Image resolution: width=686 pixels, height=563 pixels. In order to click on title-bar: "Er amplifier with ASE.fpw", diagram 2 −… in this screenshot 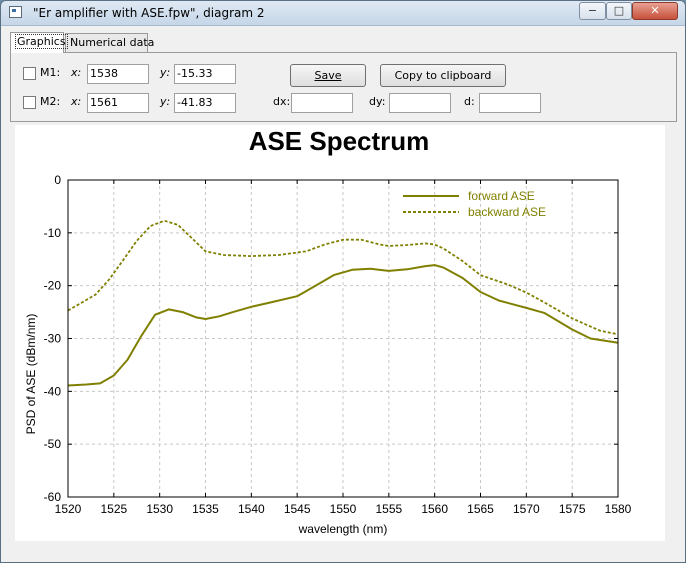, I will do `click(343, 13)`.